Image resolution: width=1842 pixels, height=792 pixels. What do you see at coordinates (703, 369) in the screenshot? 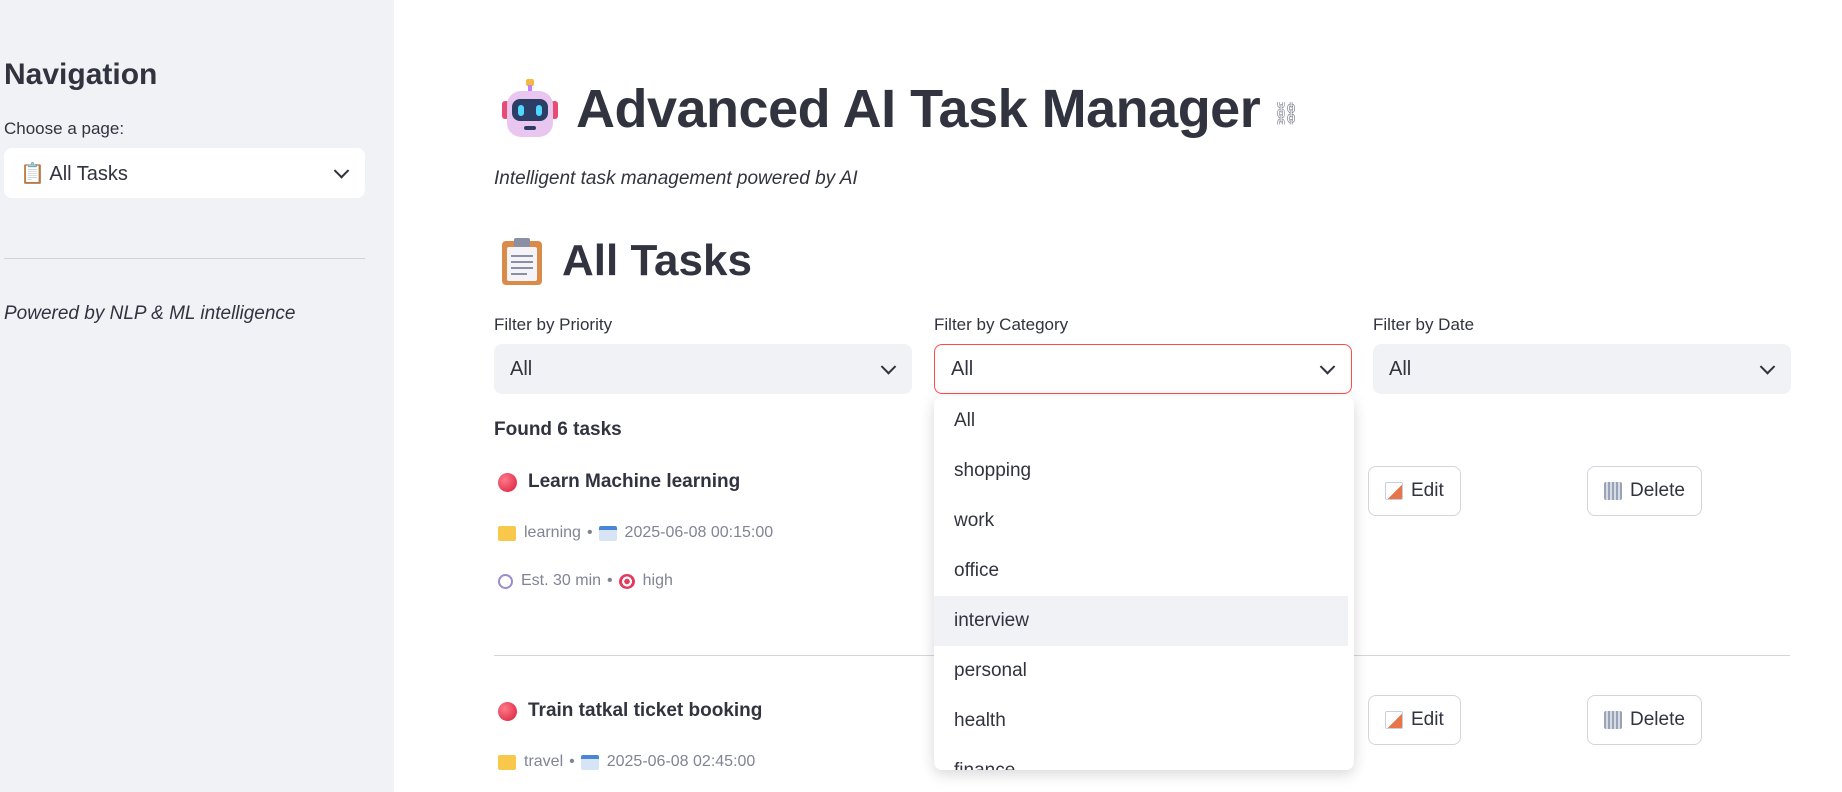
I see `priority-filter-select: All` at bounding box center [703, 369].